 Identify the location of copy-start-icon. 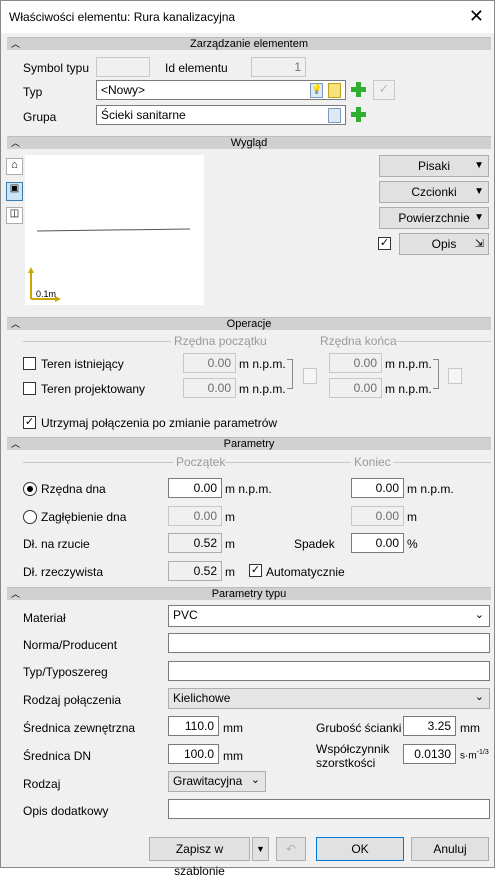
(310, 376).